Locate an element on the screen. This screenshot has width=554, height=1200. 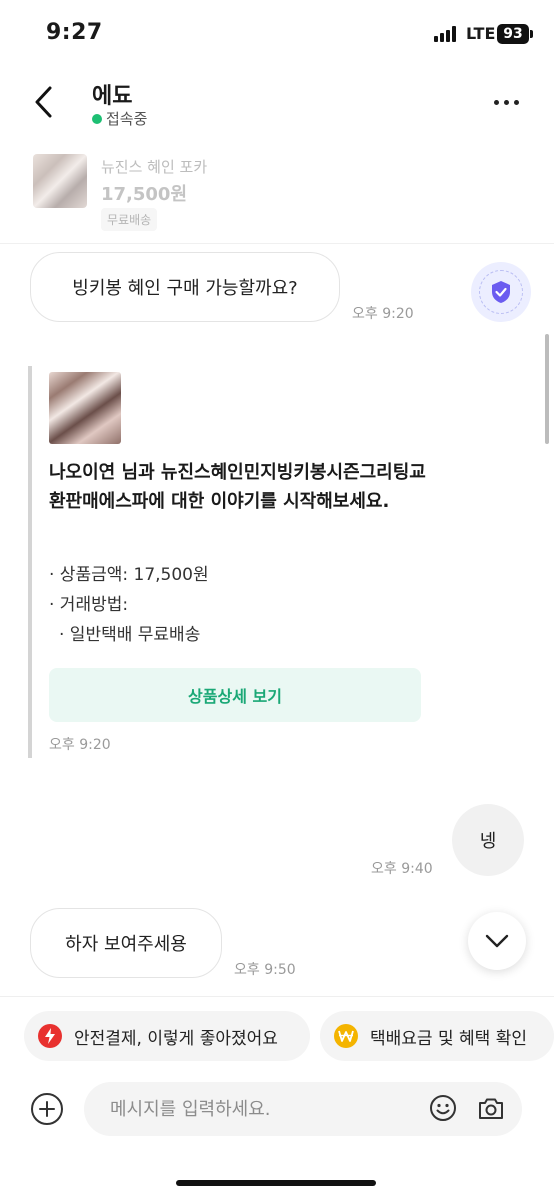
more-options-icon is located at coordinates (509, 102).